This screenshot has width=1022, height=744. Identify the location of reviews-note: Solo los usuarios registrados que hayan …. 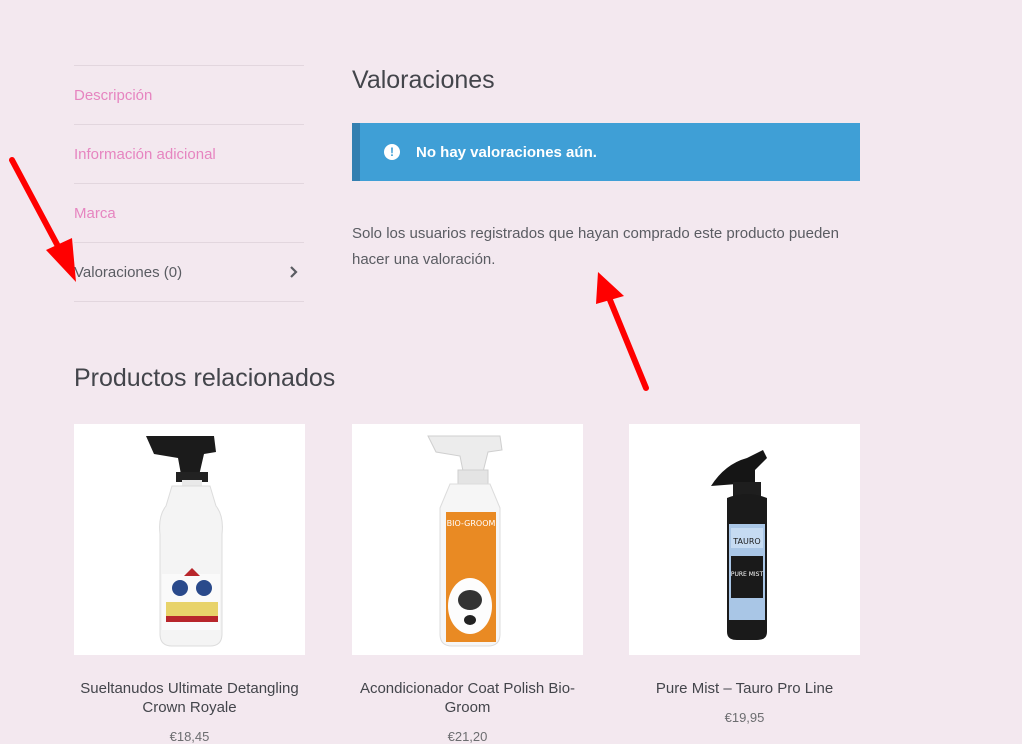
(595, 246).